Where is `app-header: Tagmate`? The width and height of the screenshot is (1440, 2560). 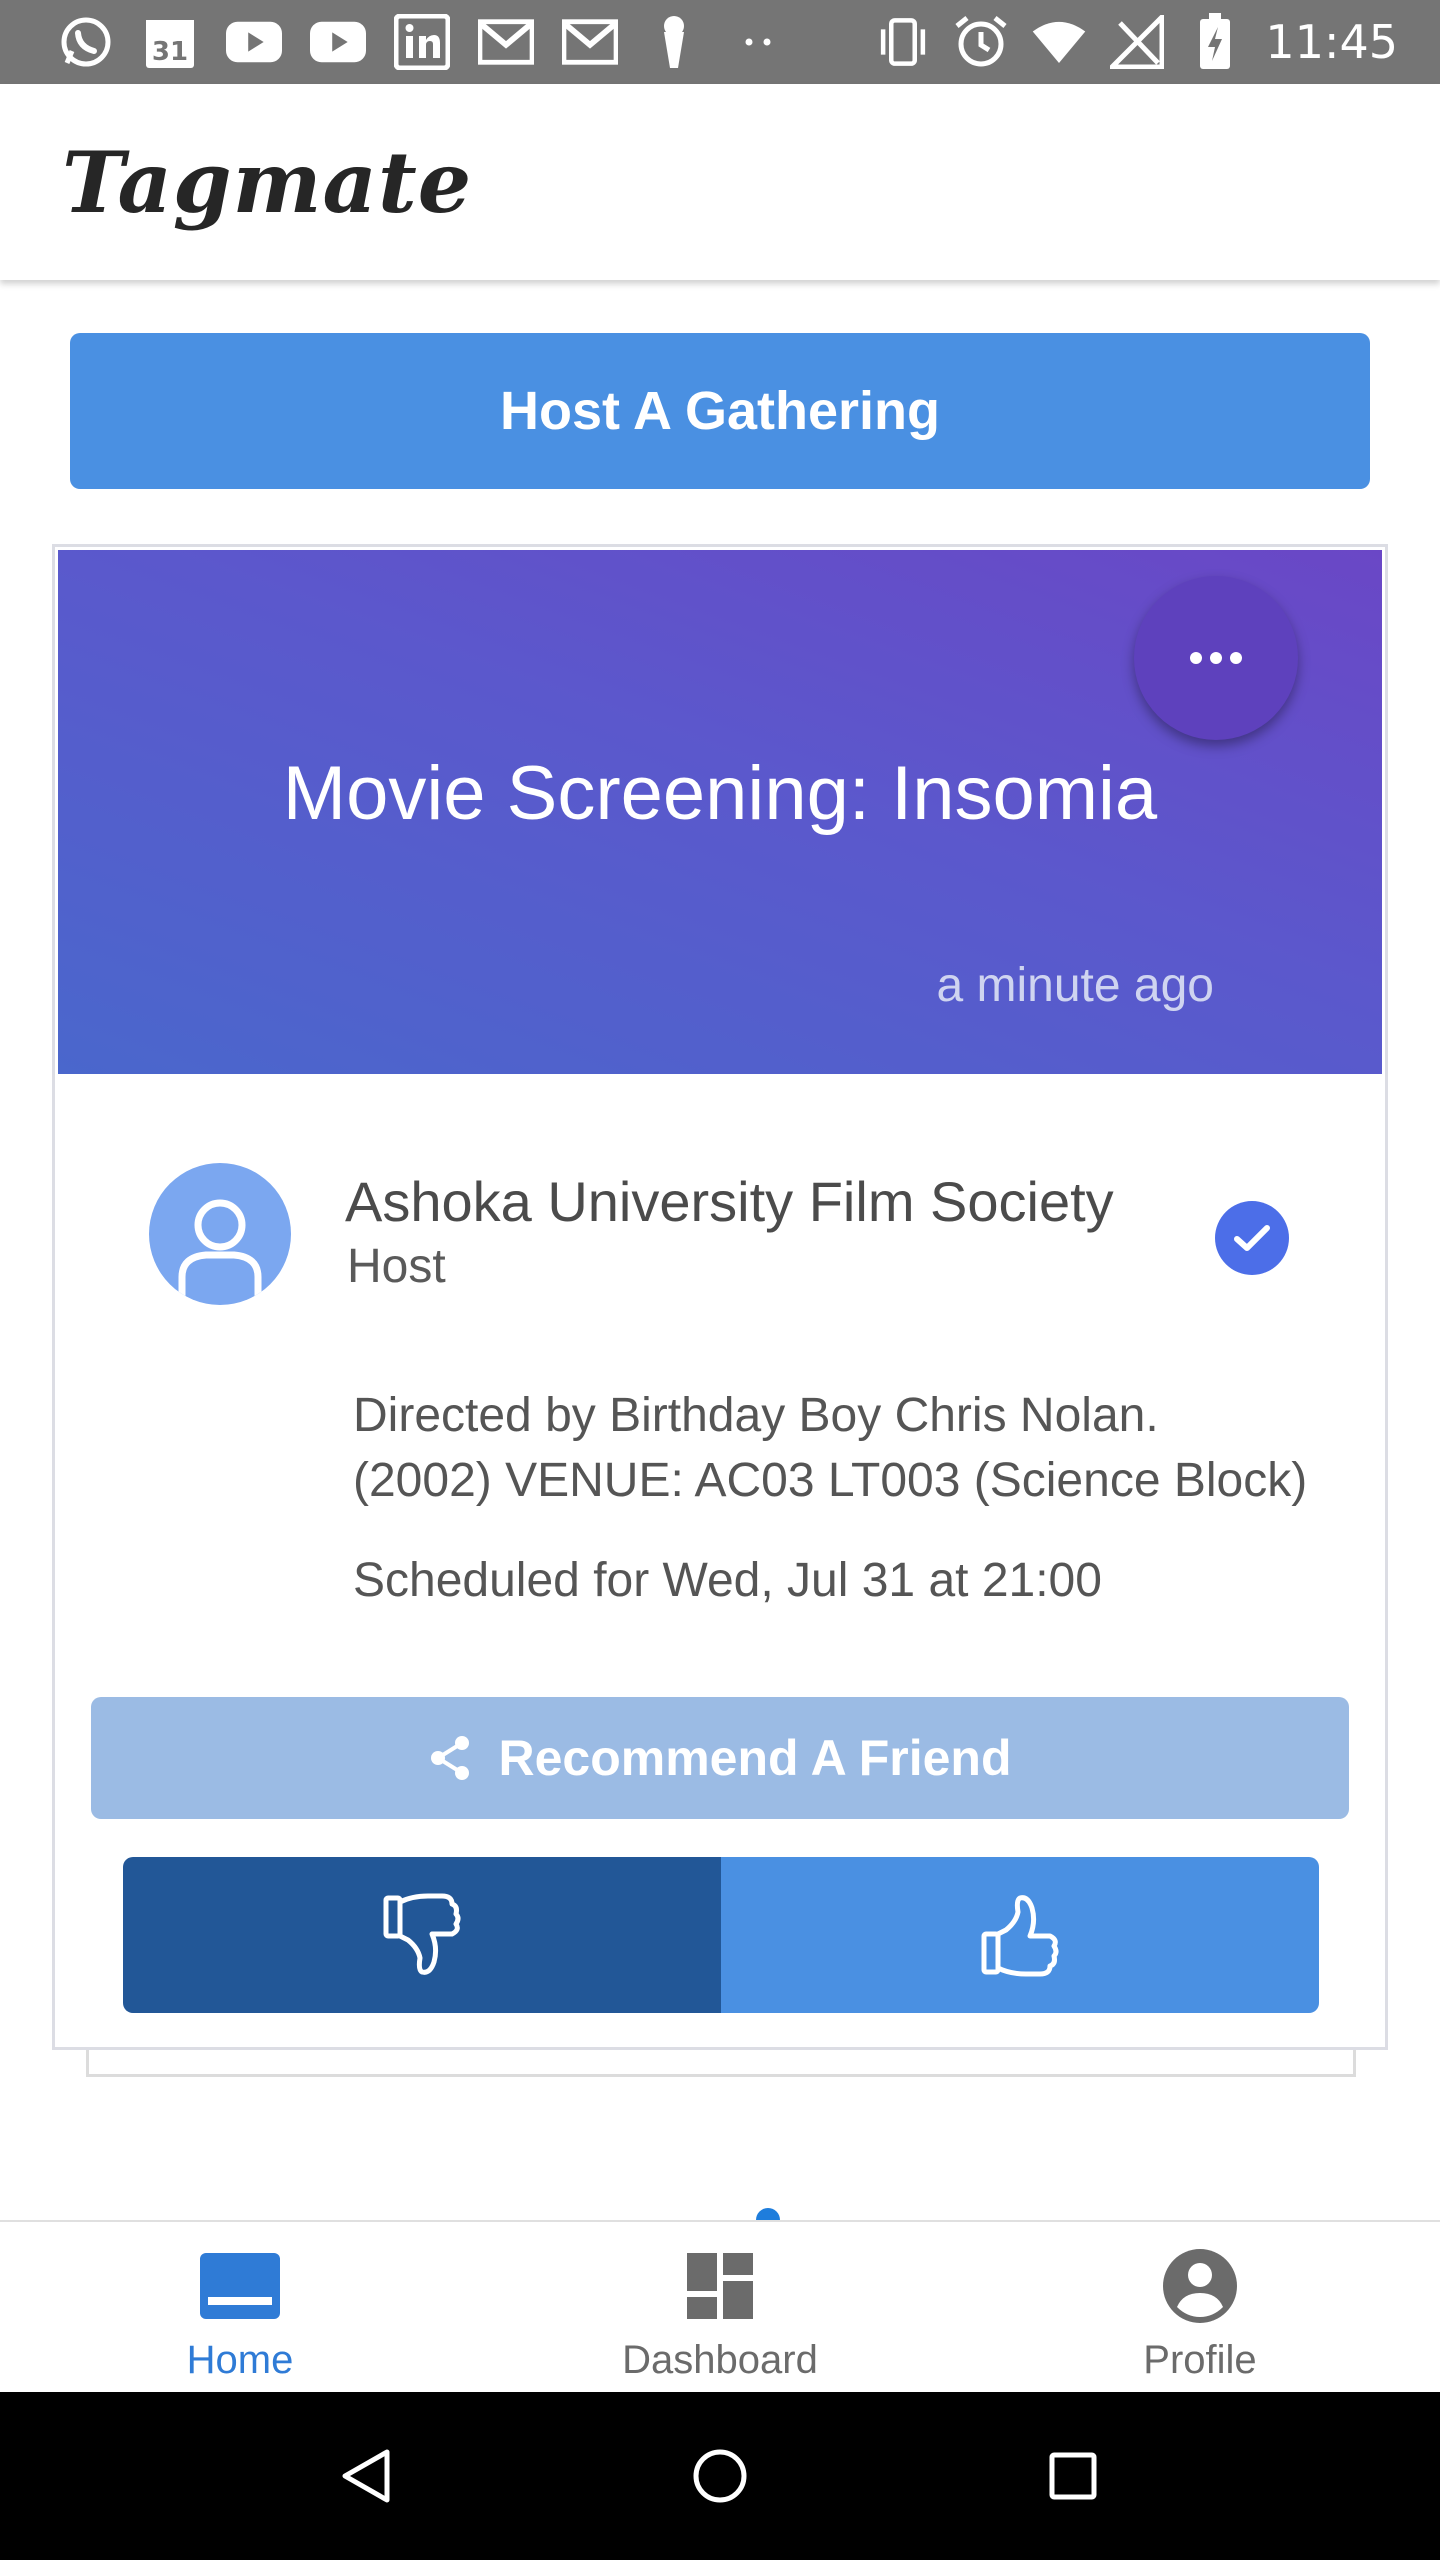
app-header: Tagmate is located at coordinates (720, 182).